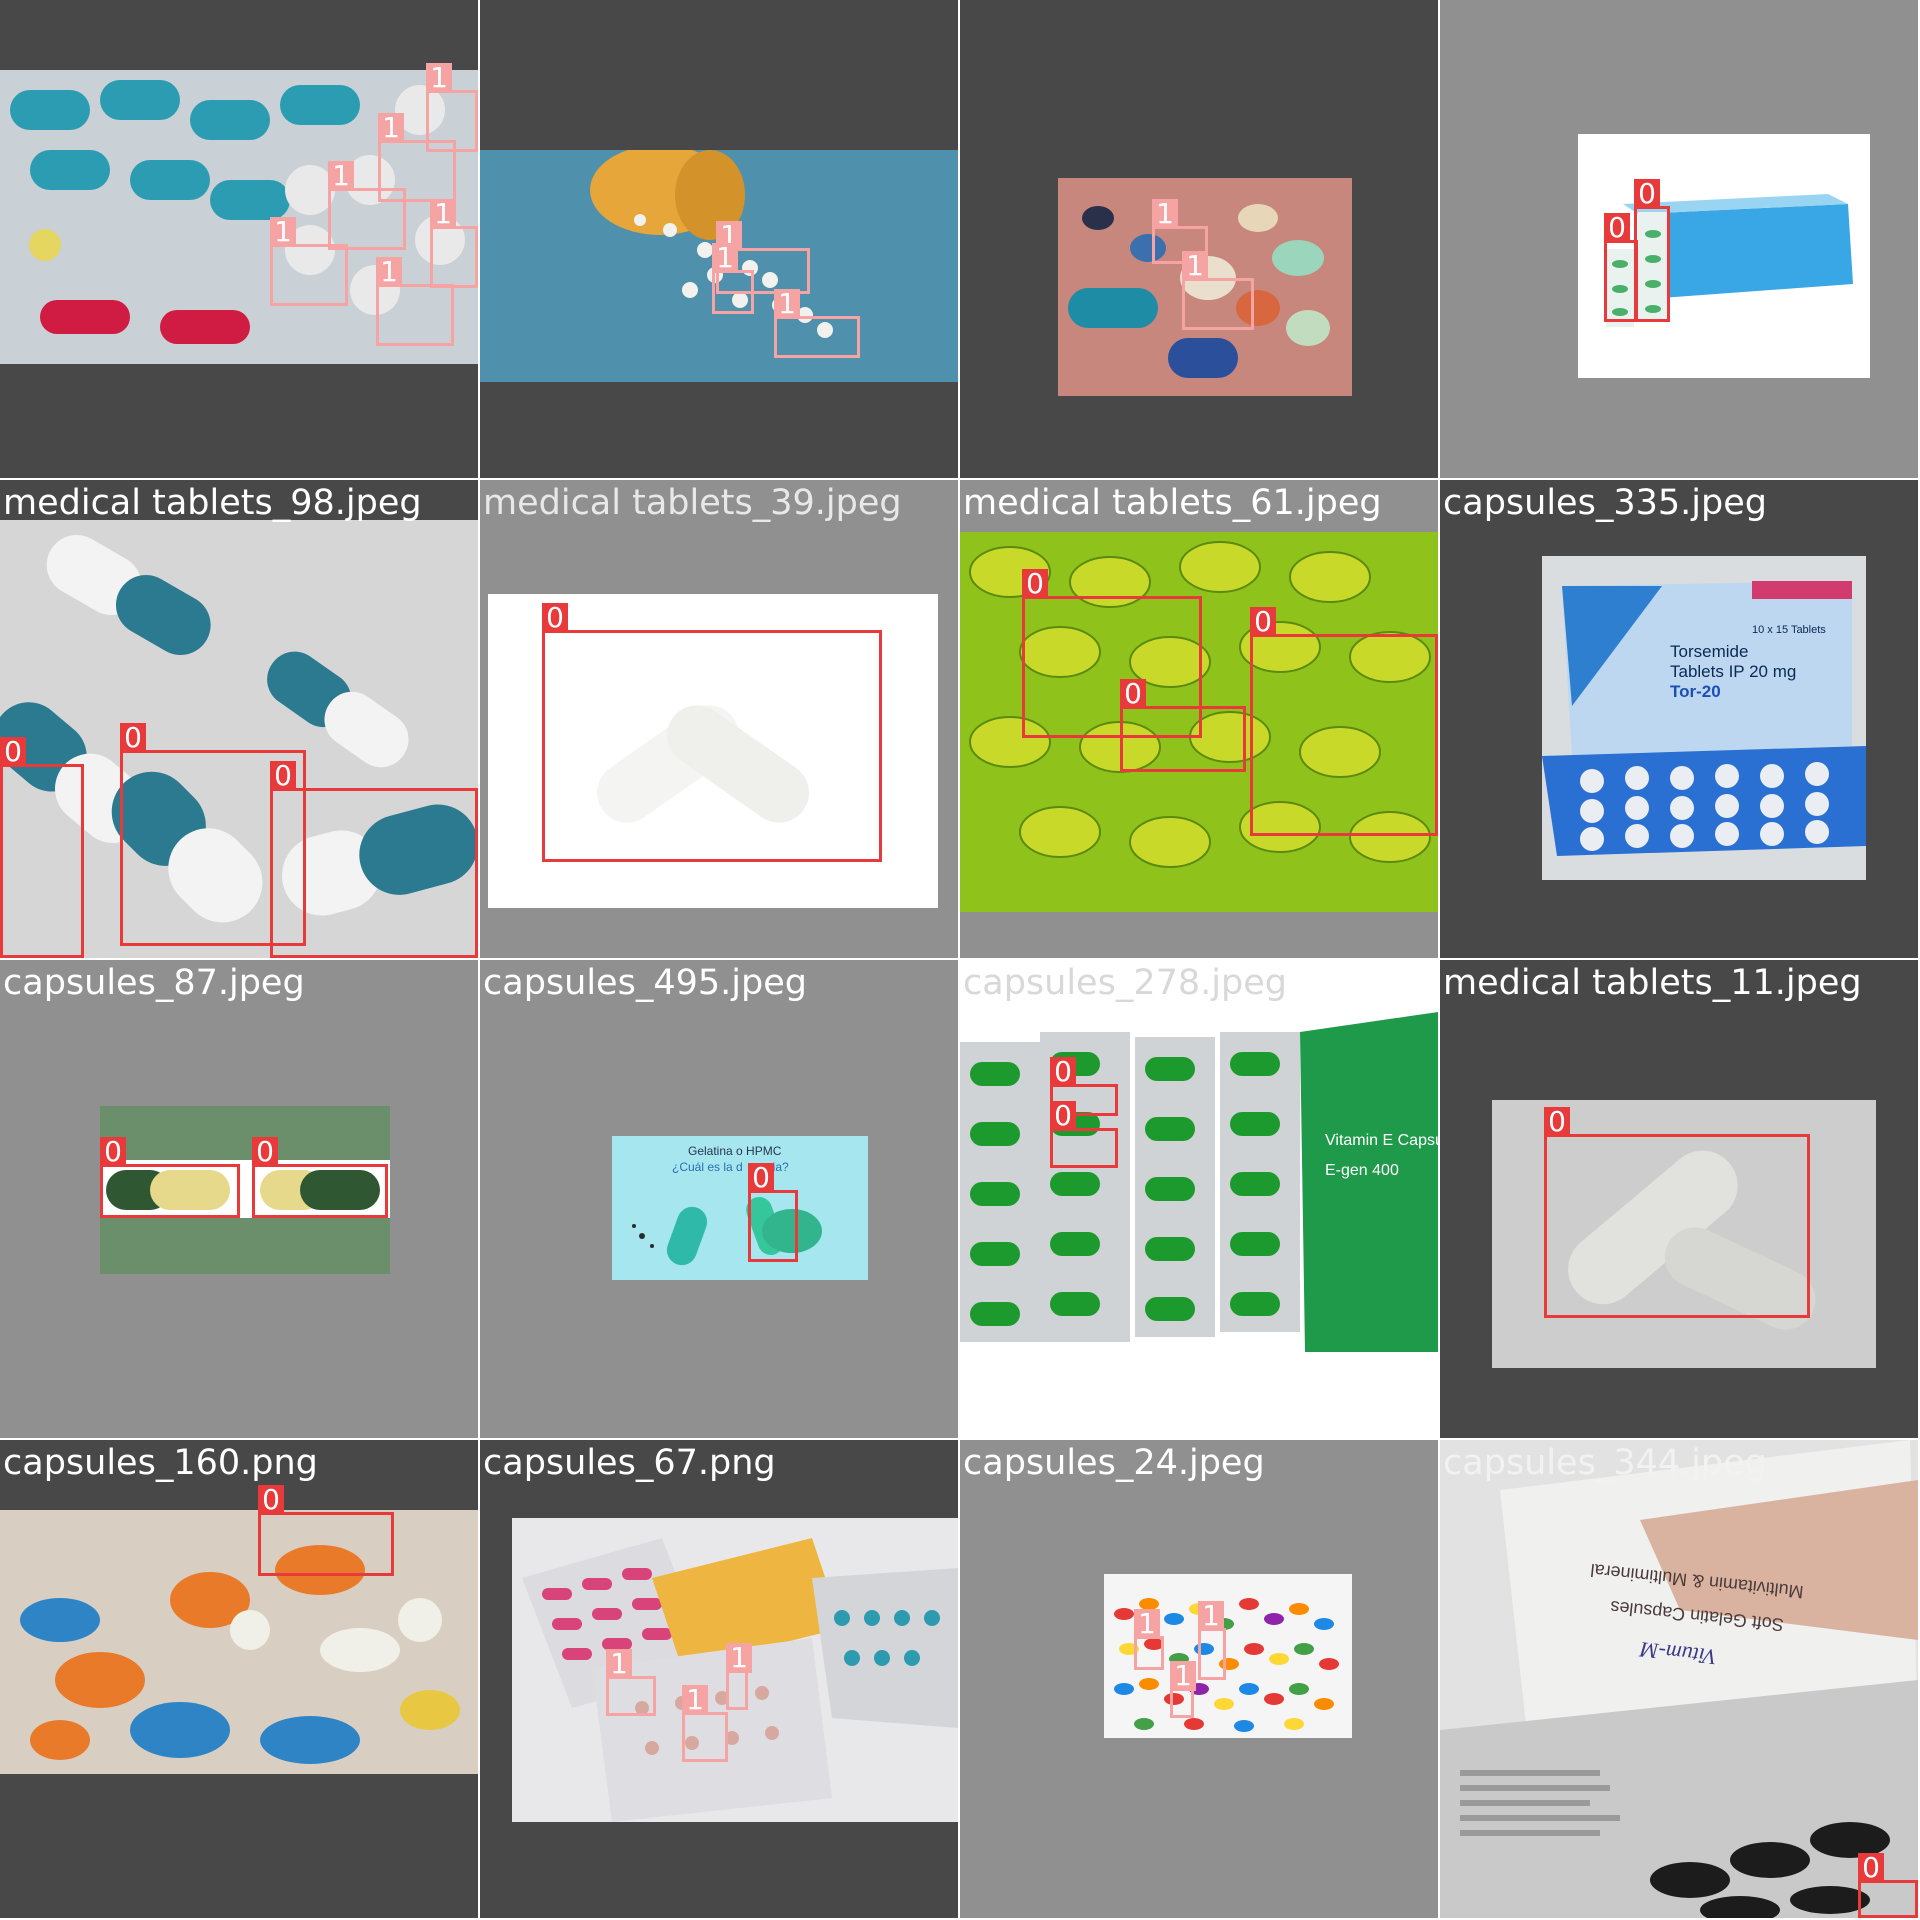  Describe the element at coordinates (1733, 671) in the screenshot. I see `box-printed-text: Tablets IP 20 mg` at that location.